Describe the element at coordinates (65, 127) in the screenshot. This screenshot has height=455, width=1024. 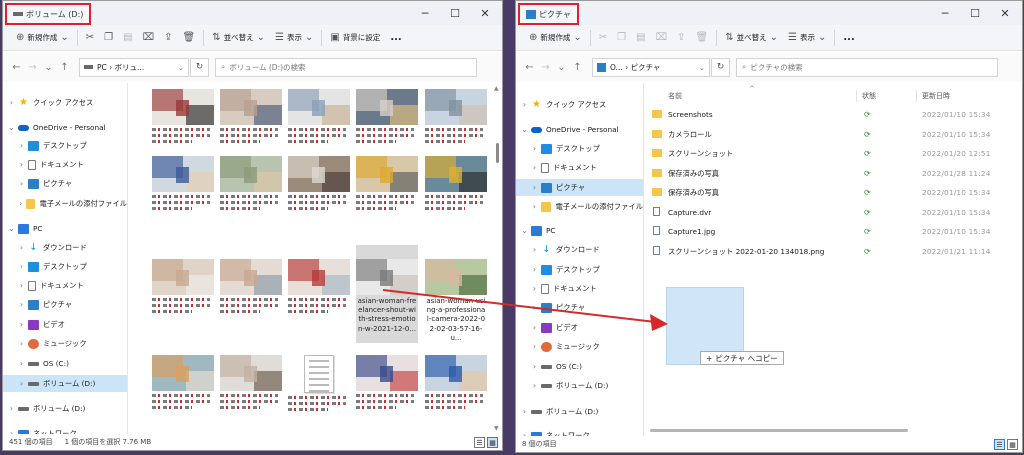
I see `sidebar-item: ⌄ OneDrive - Personal` at that location.